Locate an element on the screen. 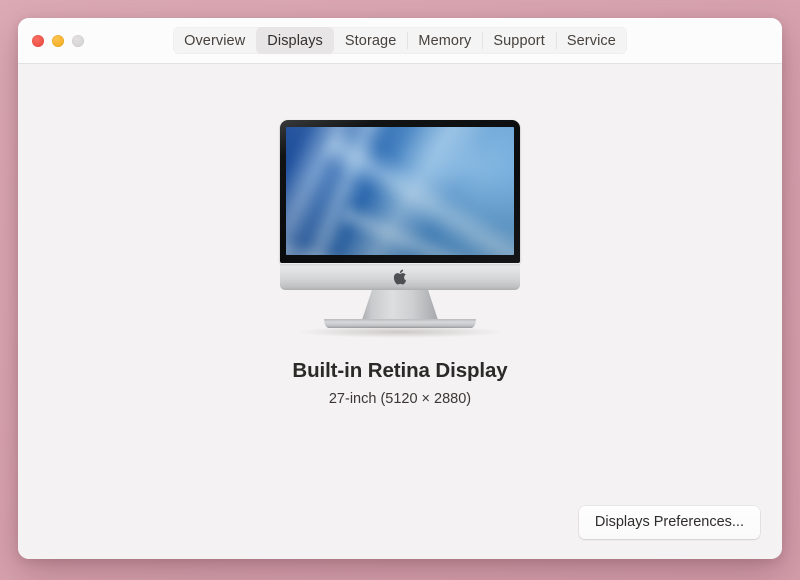 The width and height of the screenshot is (800, 580). apple-logo-icon is located at coordinates (400, 276).